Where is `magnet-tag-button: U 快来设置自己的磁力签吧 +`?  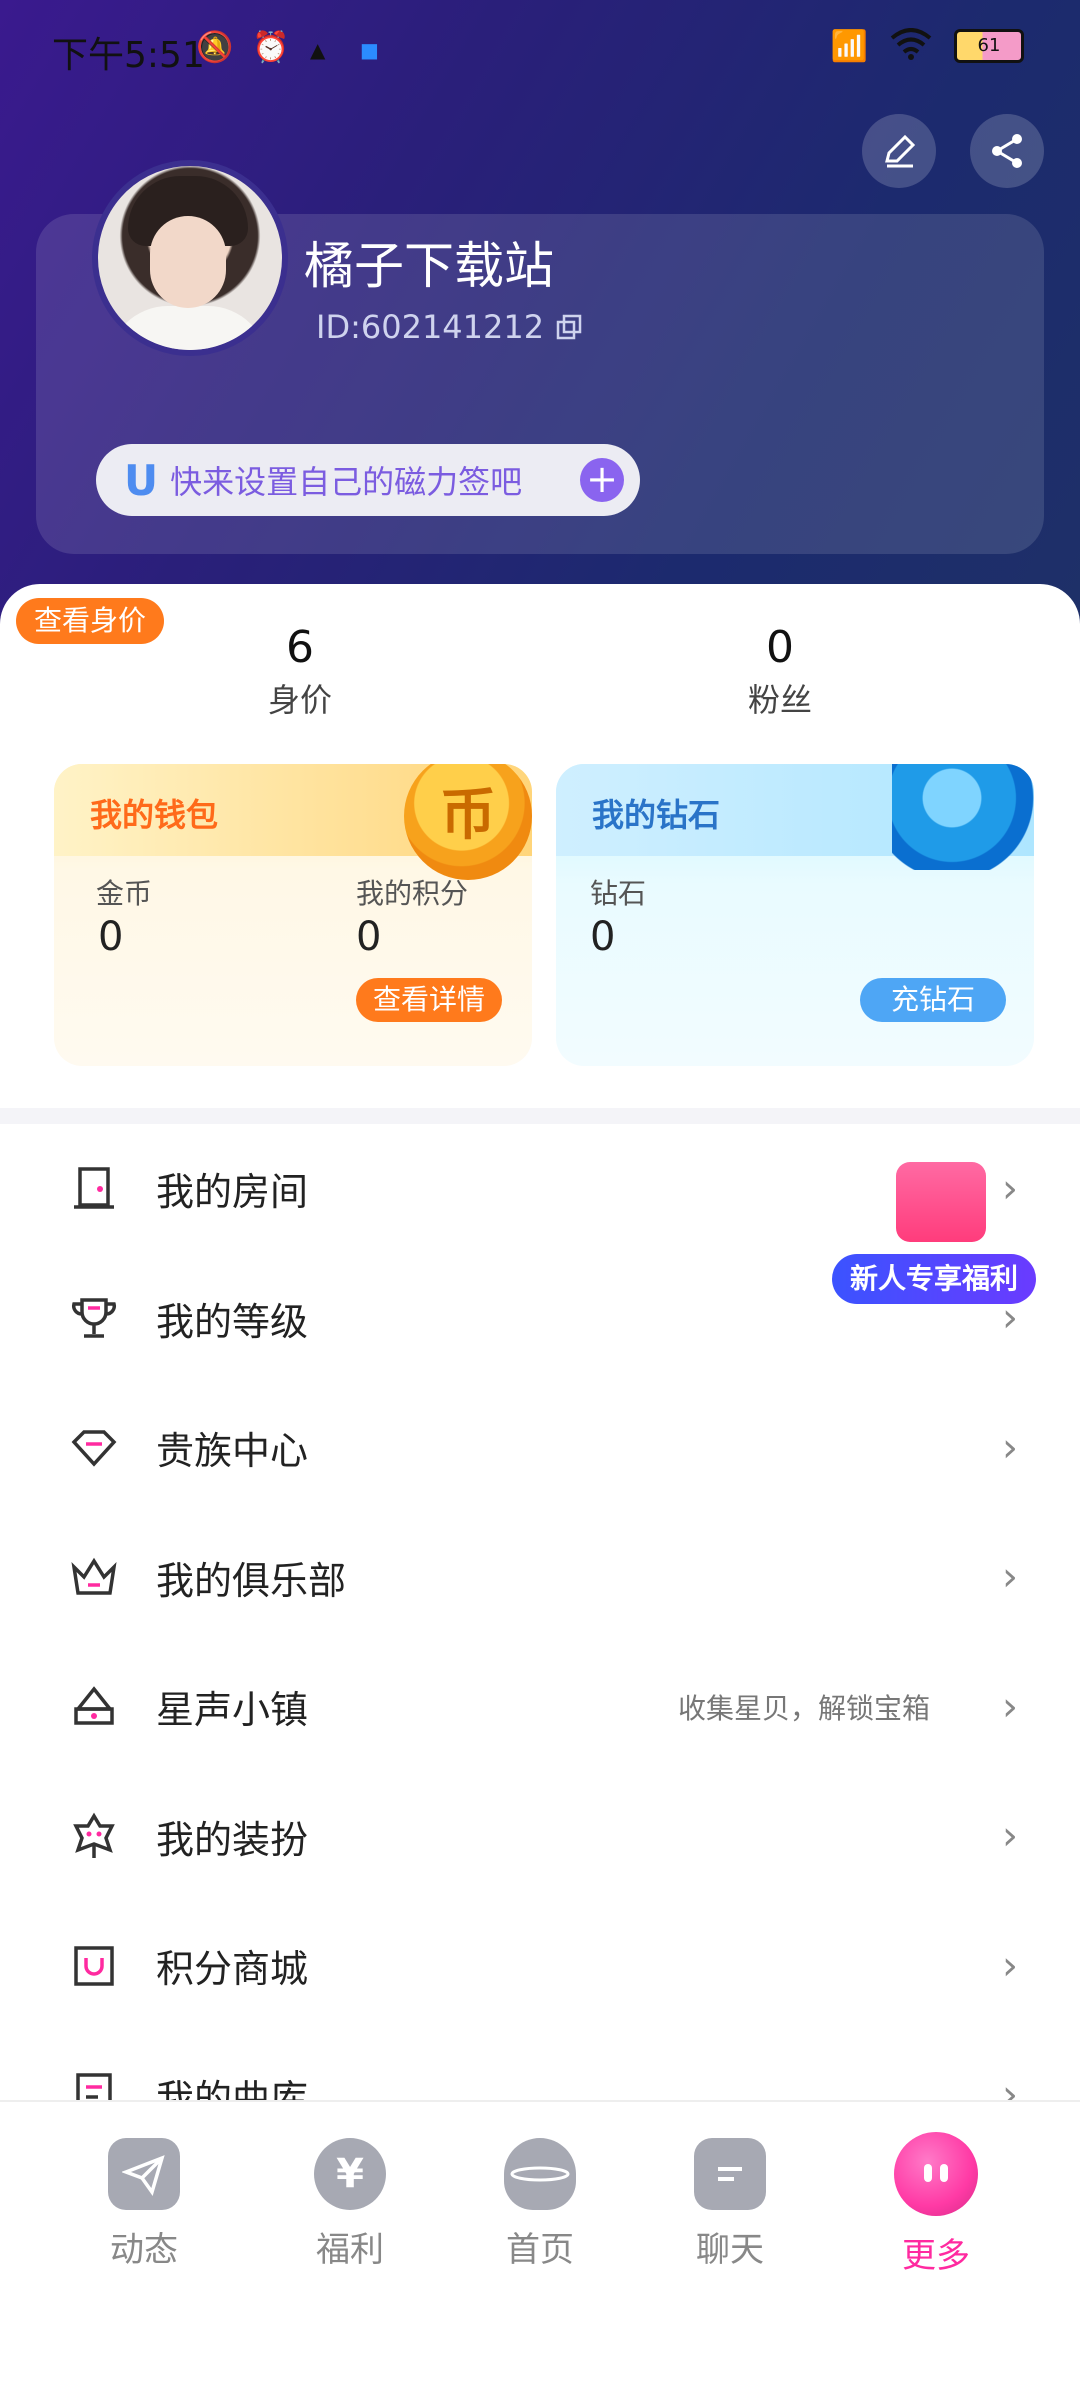 magnet-tag-button: U 快来设置自己的磁力签吧 + is located at coordinates (368, 480).